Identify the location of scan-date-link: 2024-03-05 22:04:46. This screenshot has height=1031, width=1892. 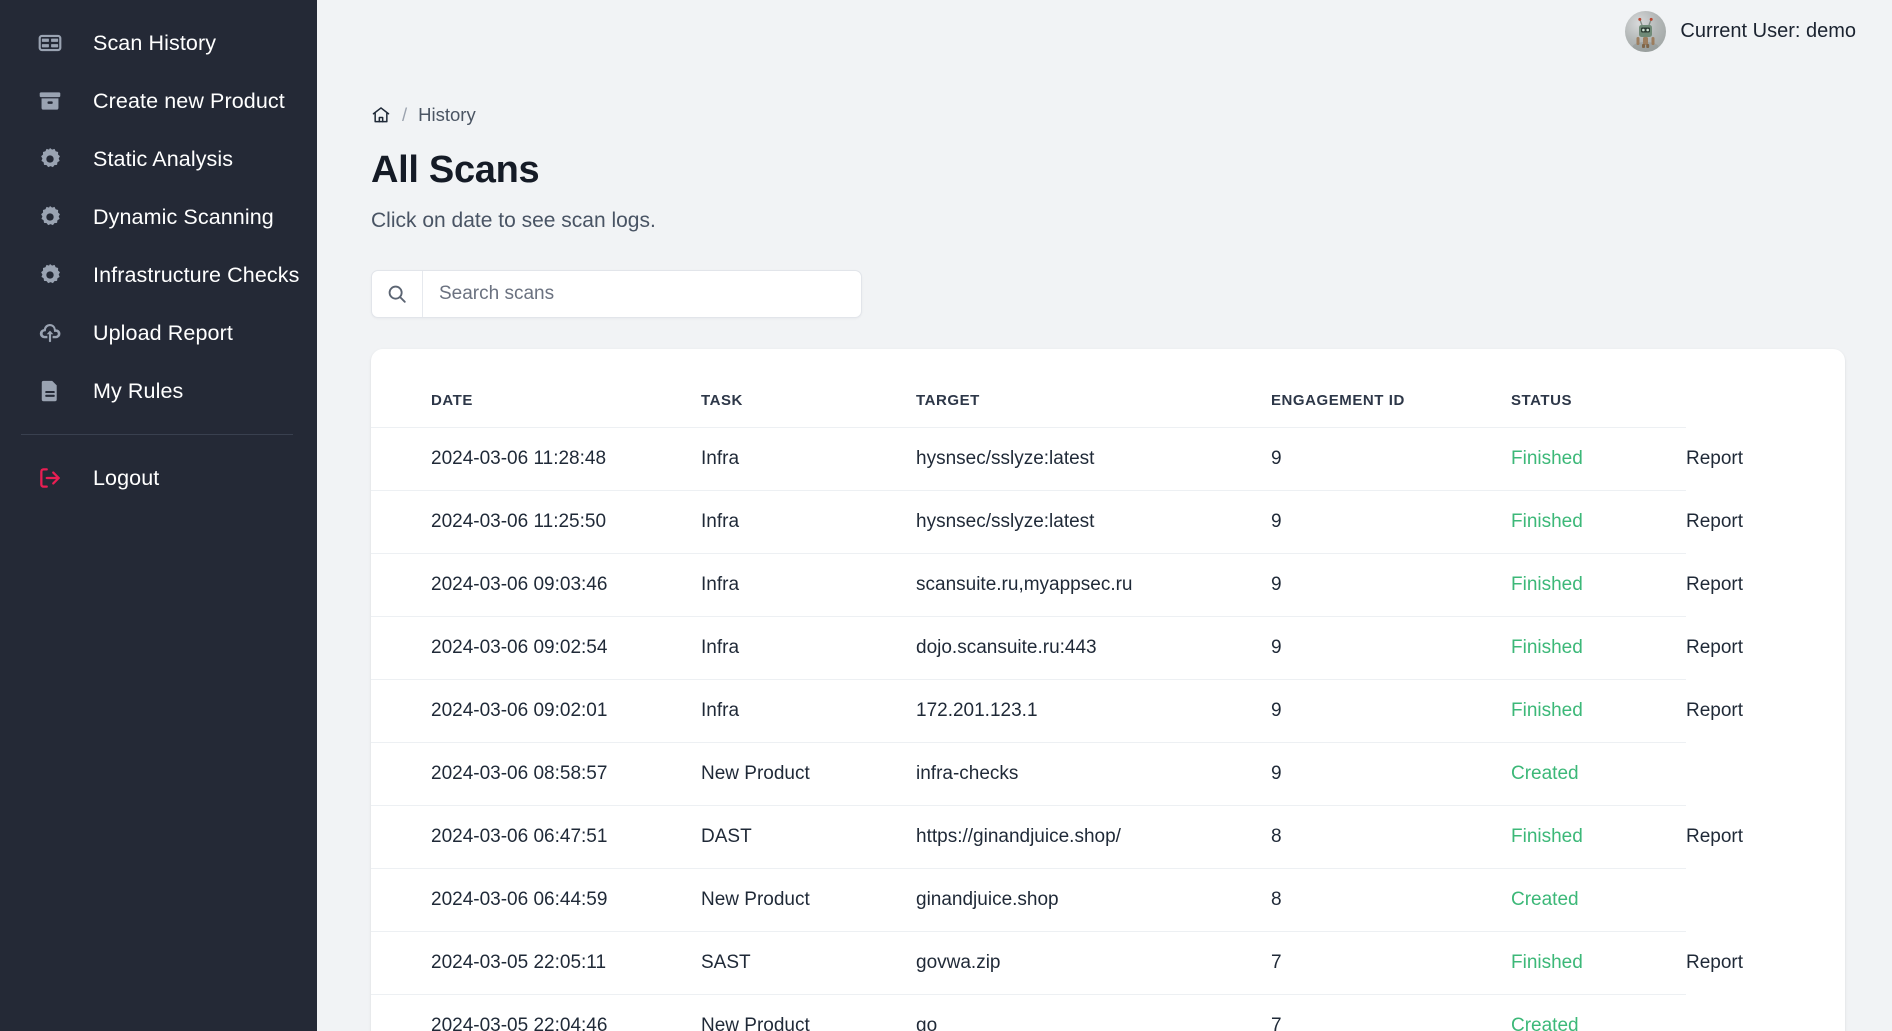
(519, 1023).